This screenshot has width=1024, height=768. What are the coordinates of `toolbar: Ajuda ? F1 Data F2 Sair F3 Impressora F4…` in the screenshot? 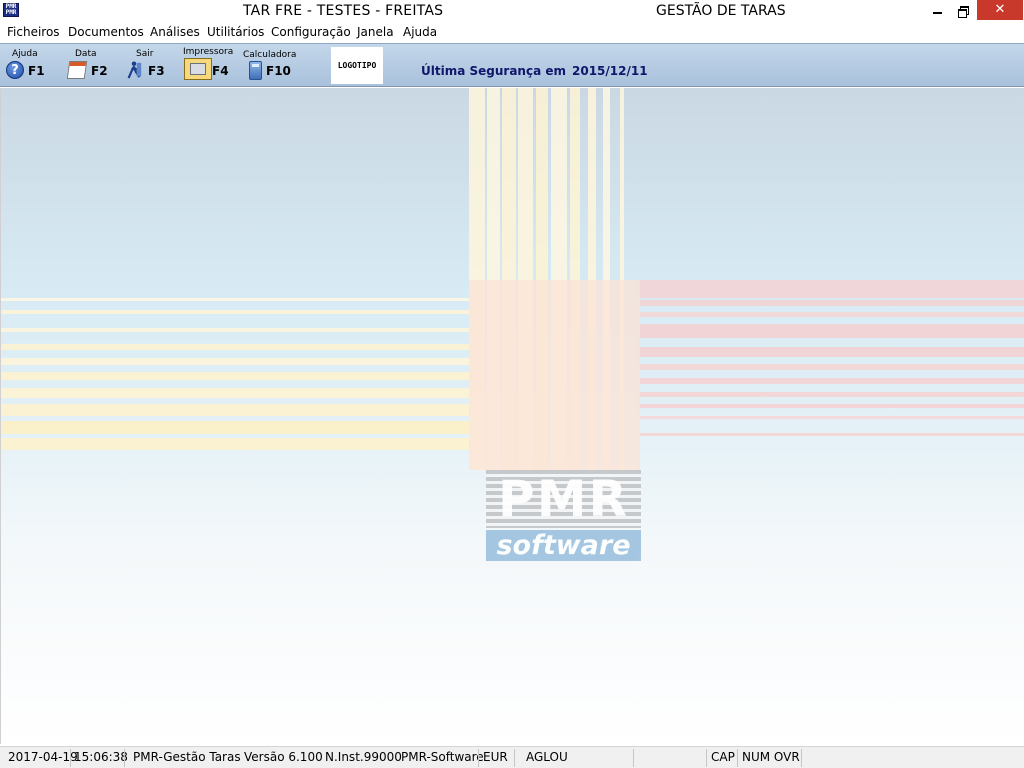 It's located at (512, 65).